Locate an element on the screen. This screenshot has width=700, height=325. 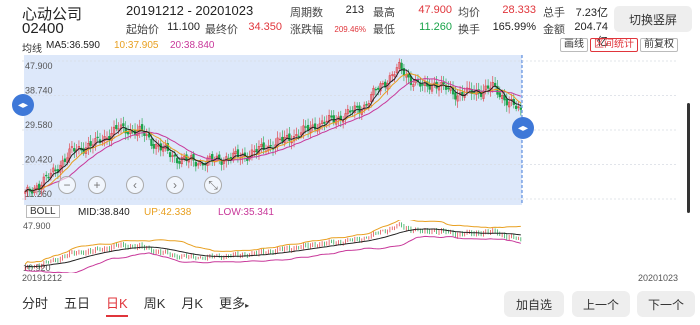
tab-more-label: 更多 is located at coordinates (232, 303).